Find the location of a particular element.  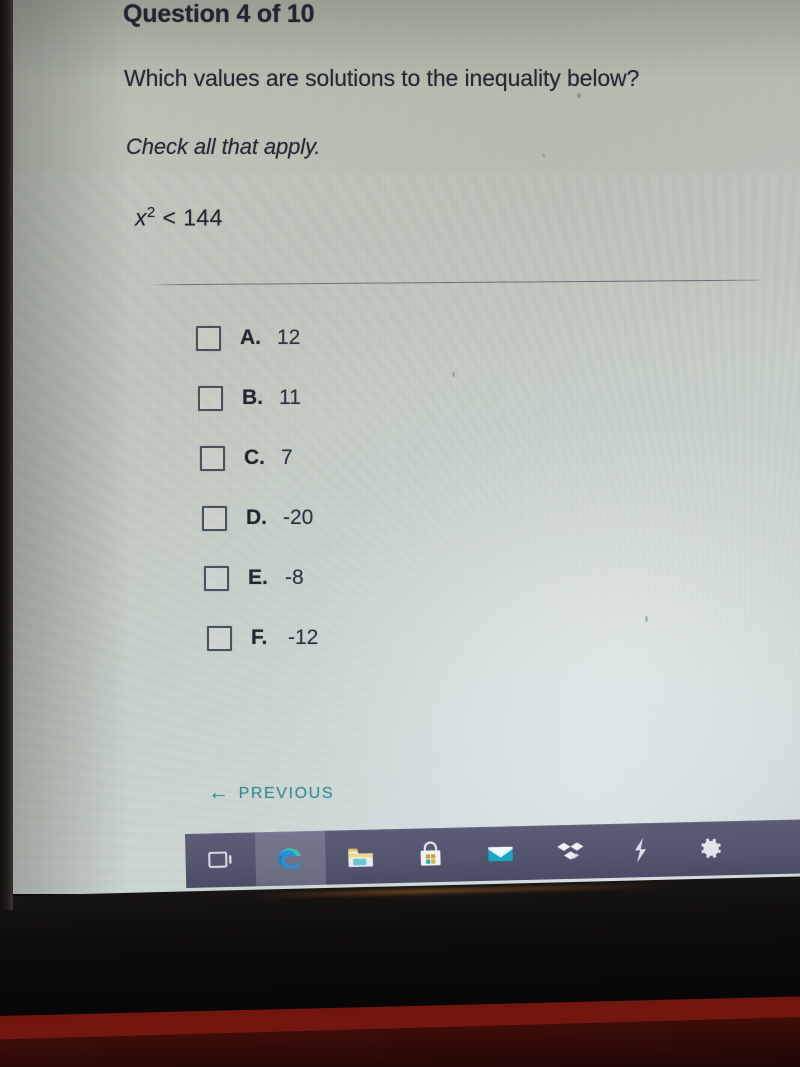

section-divider is located at coordinates (453, 282).